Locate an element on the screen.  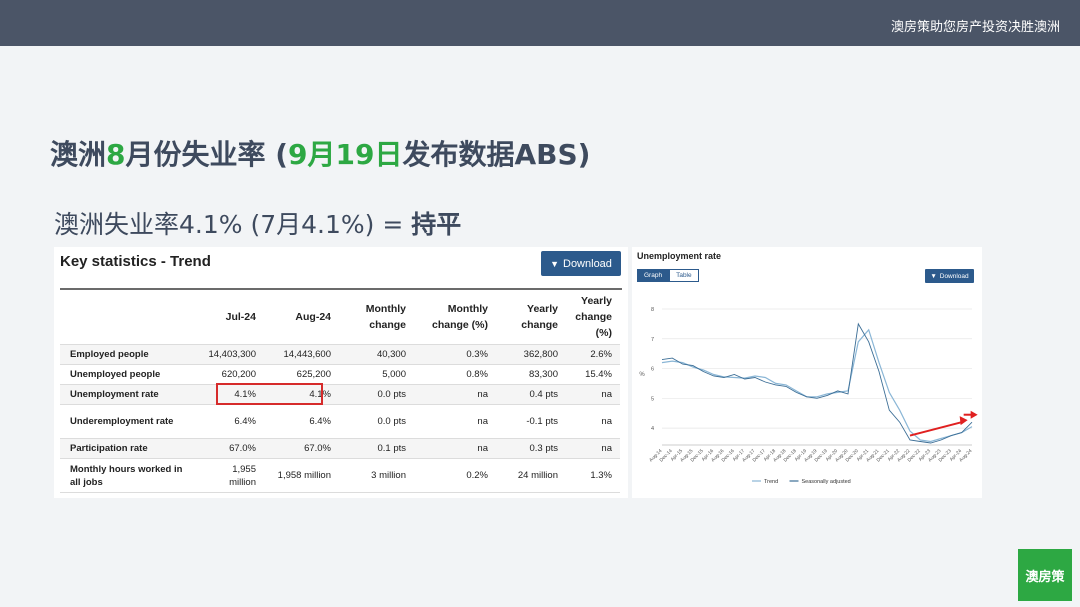
table-cell: 1,955 million is located at coordinates (232, 475).